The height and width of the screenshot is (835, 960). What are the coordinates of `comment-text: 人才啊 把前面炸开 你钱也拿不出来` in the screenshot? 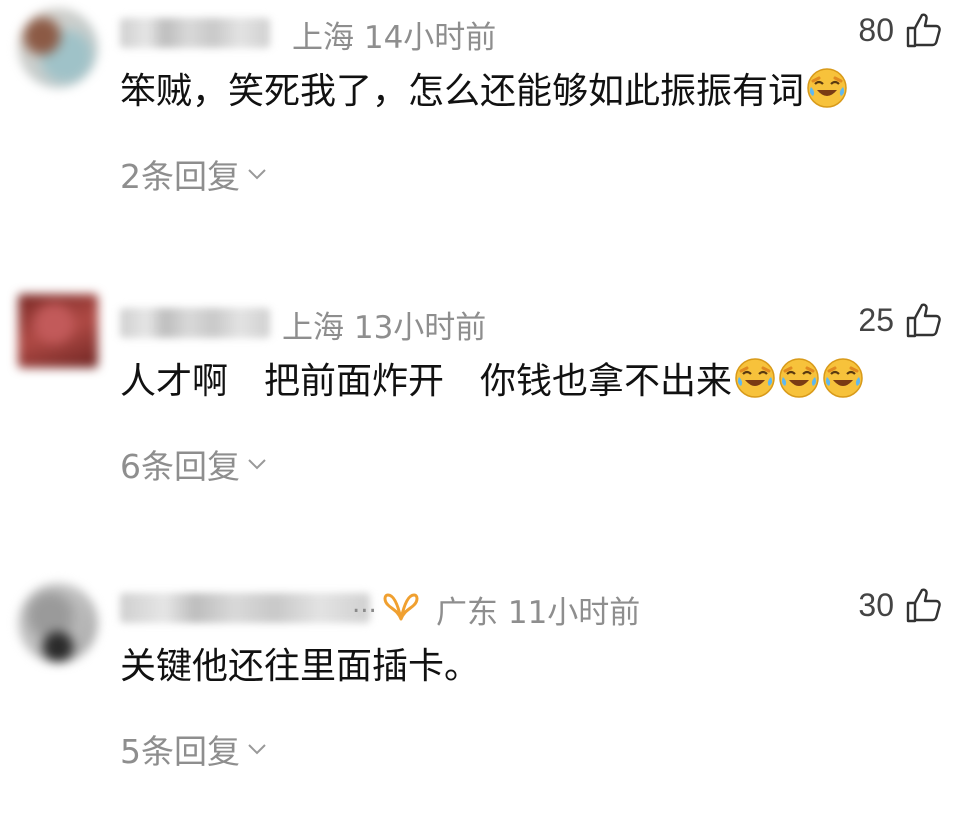 It's located at (492, 378).